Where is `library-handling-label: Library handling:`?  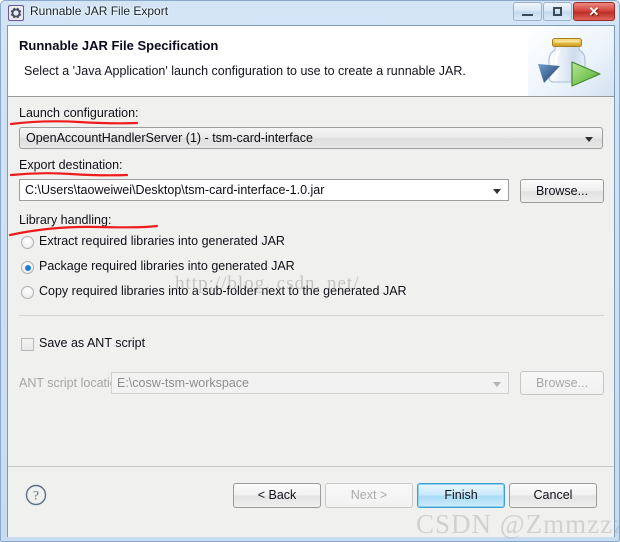 library-handling-label: Library handling: is located at coordinates (65, 220).